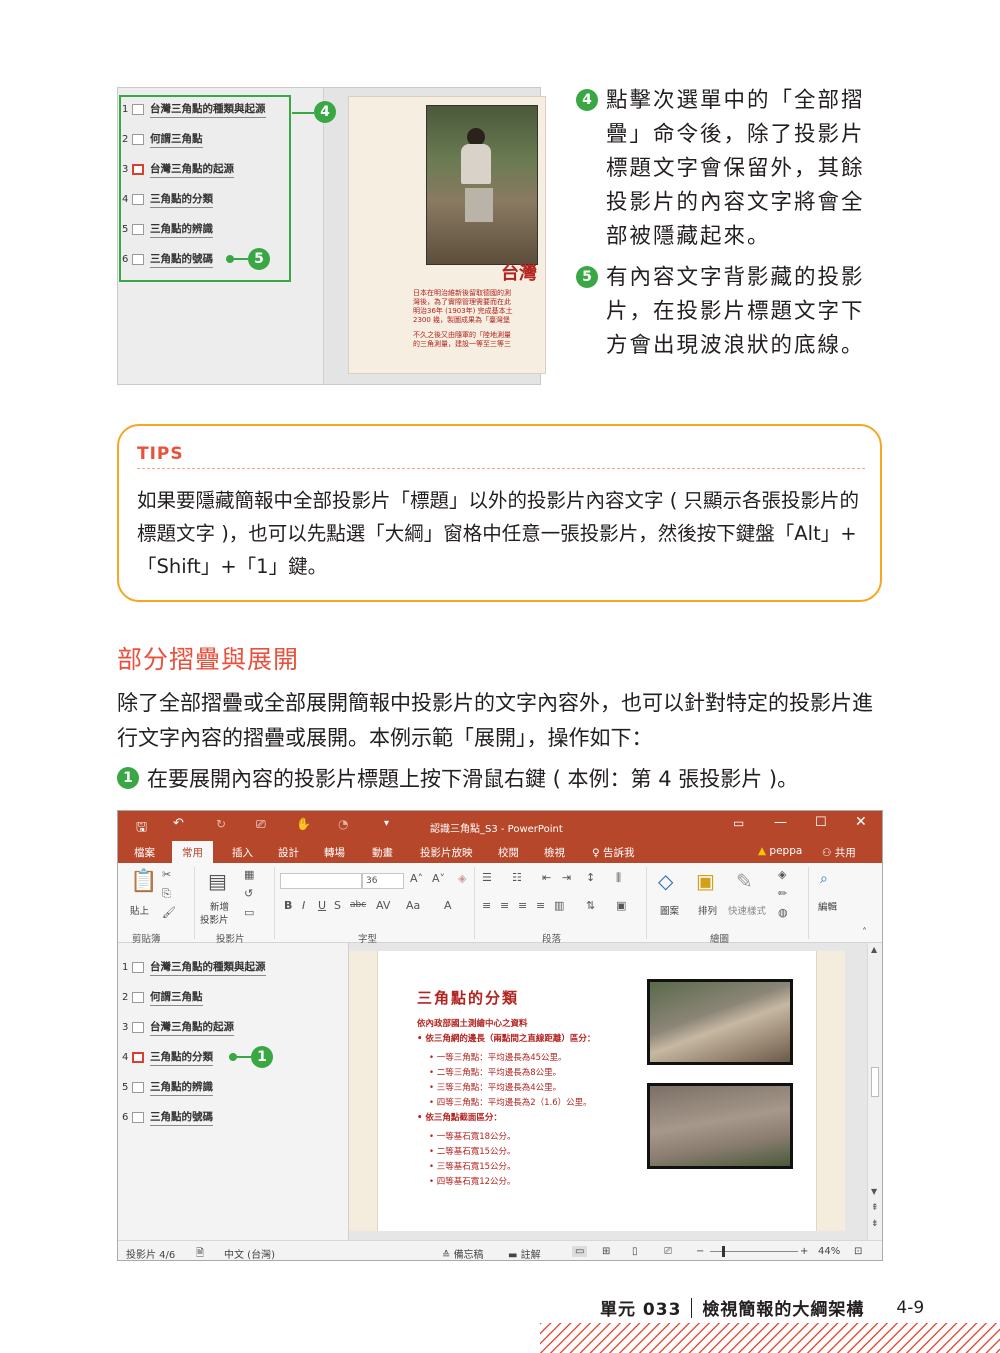 This screenshot has width=1000, height=1353. What do you see at coordinates (613, 852) in the screenshot?
I see `tell-me-box: ♀ 告訴我` at bounding box center [613, 852].